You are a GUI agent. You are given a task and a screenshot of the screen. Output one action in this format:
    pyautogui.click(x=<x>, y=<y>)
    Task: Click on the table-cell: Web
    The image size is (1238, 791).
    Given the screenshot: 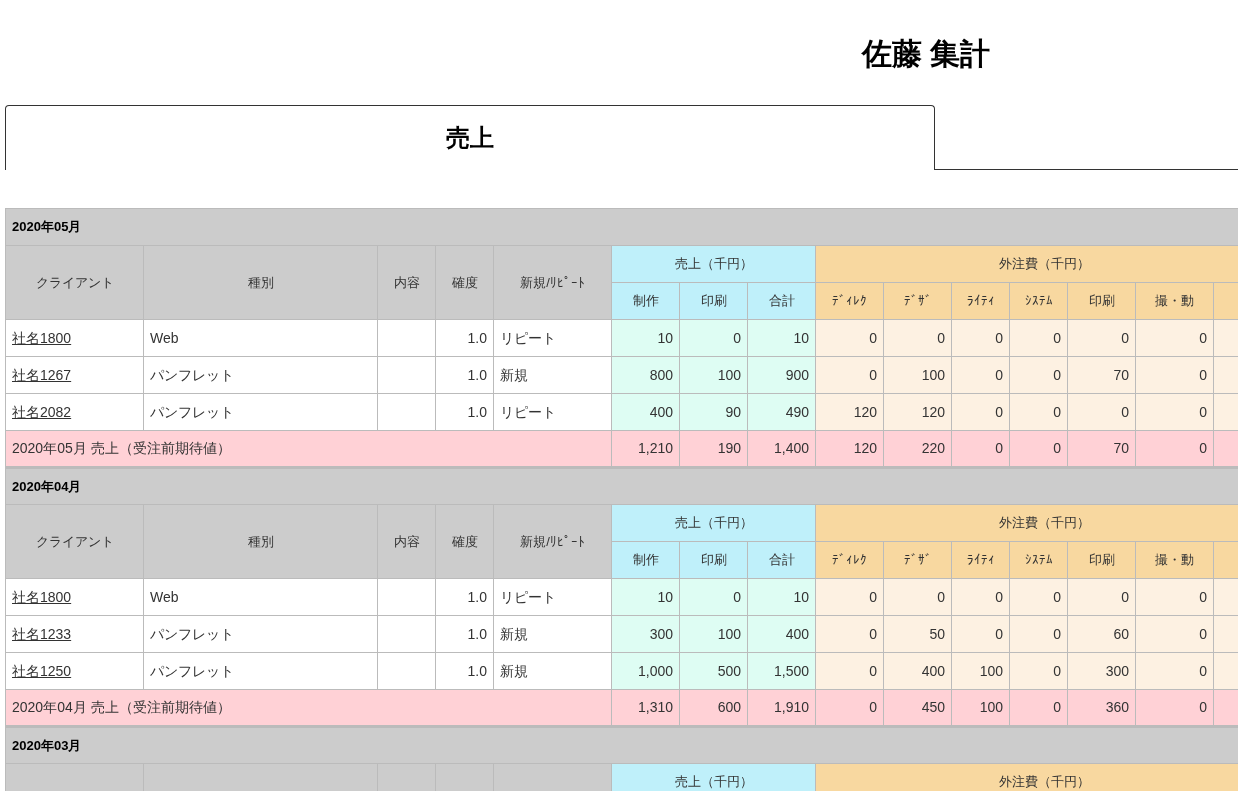 What is the action you would take?
    pyautogui.click(x=260, y=338)
    